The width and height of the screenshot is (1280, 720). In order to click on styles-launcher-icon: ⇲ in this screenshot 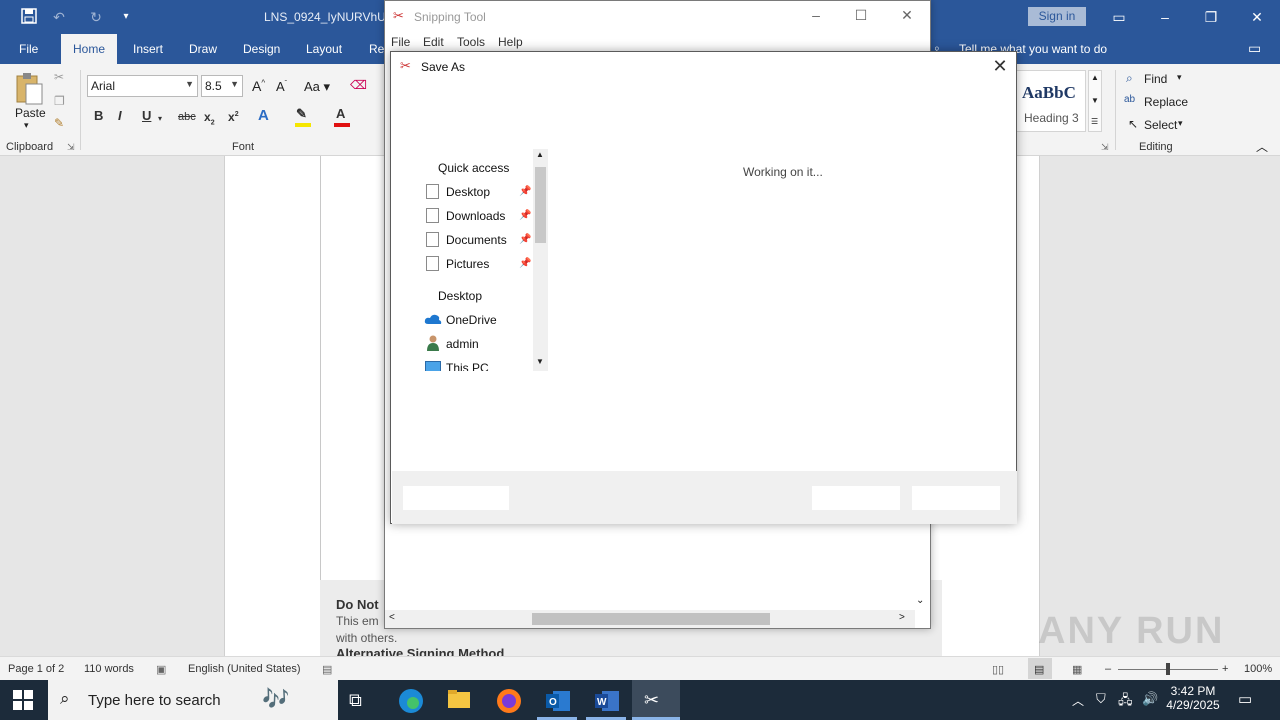, I will do `click(1105, 147)`.